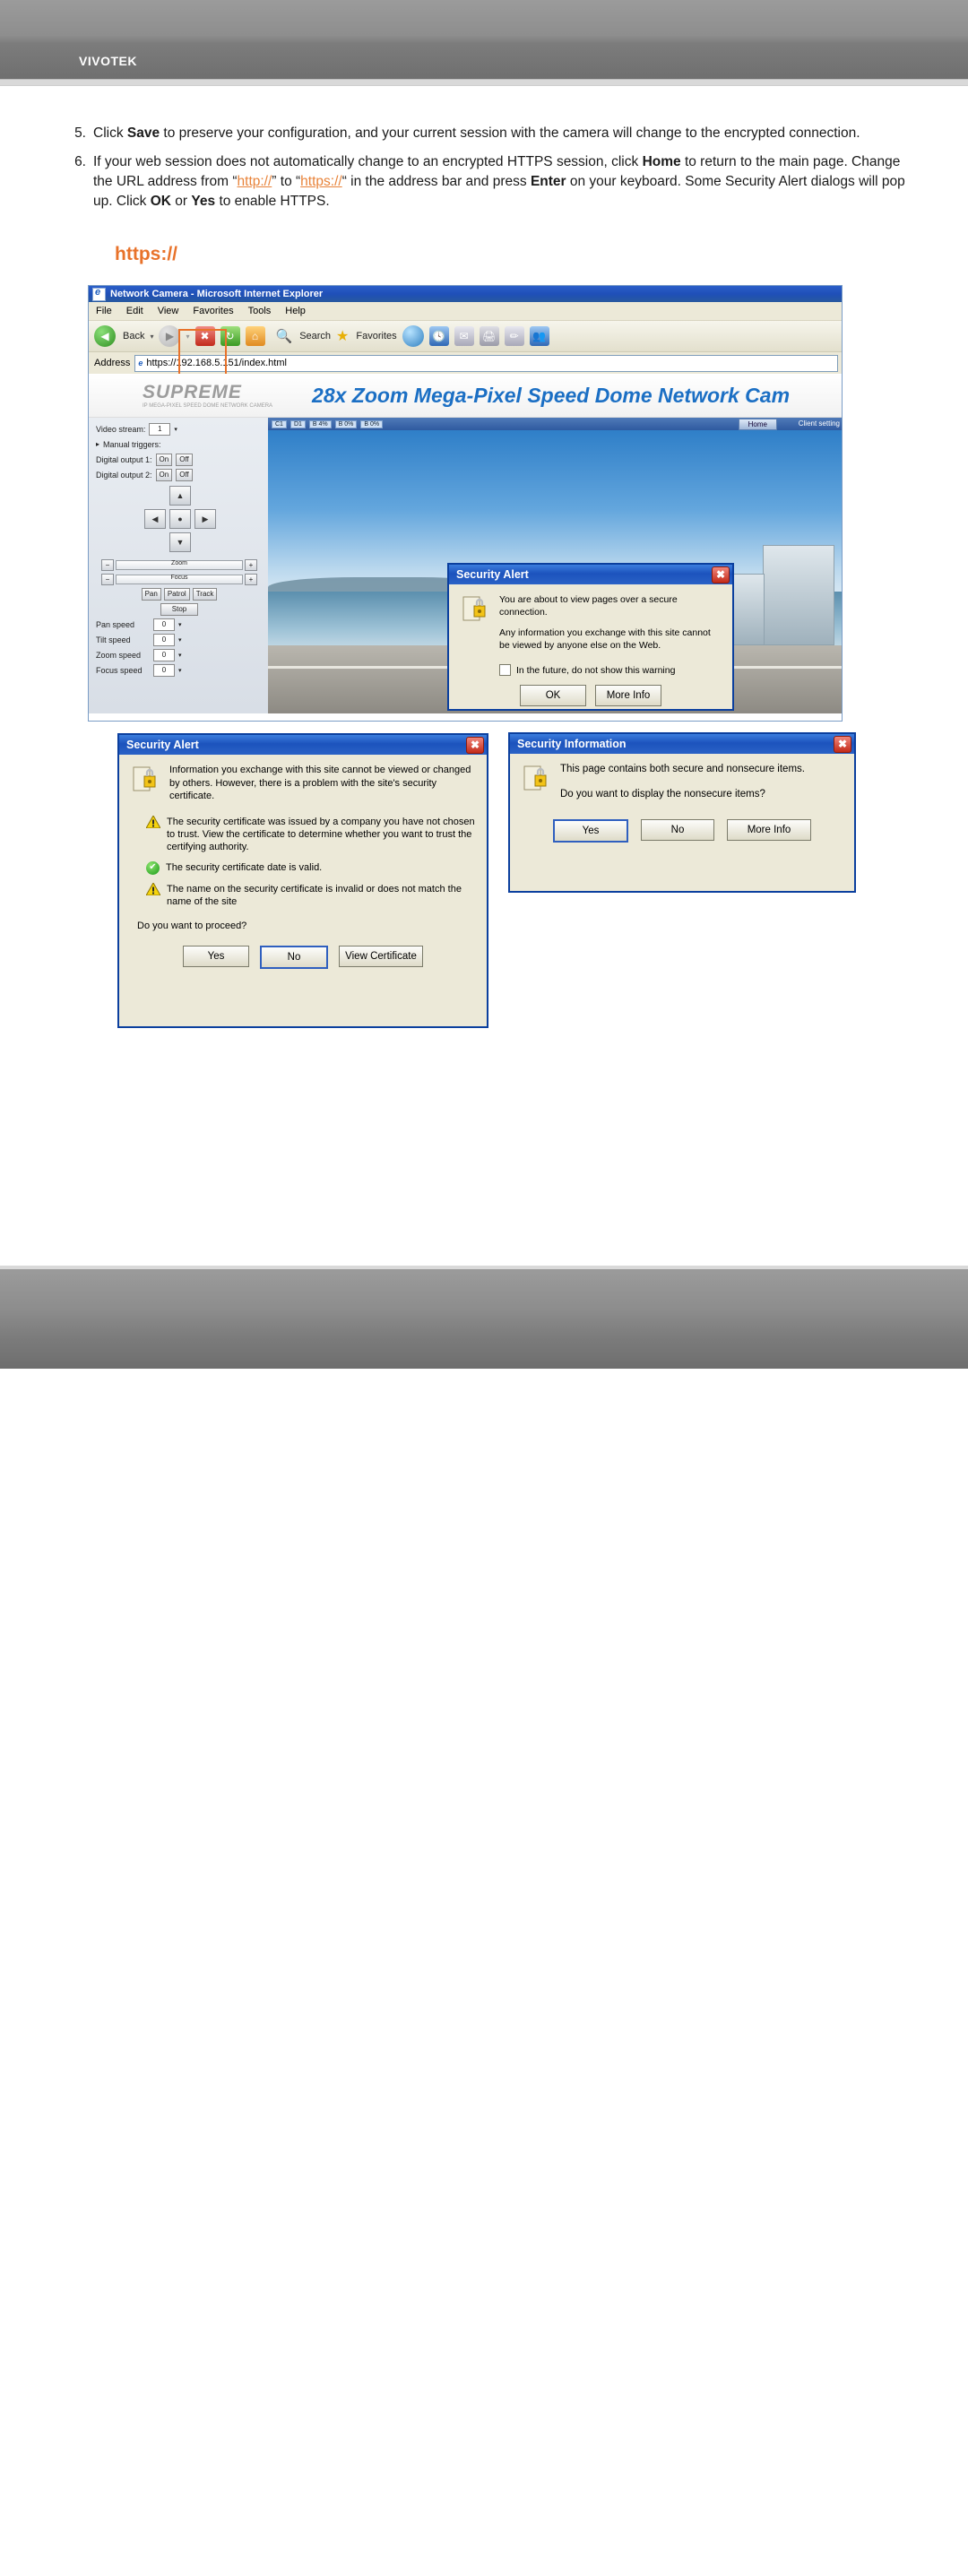  I want to click on patrol-button: Patrol, so click(176, 594).